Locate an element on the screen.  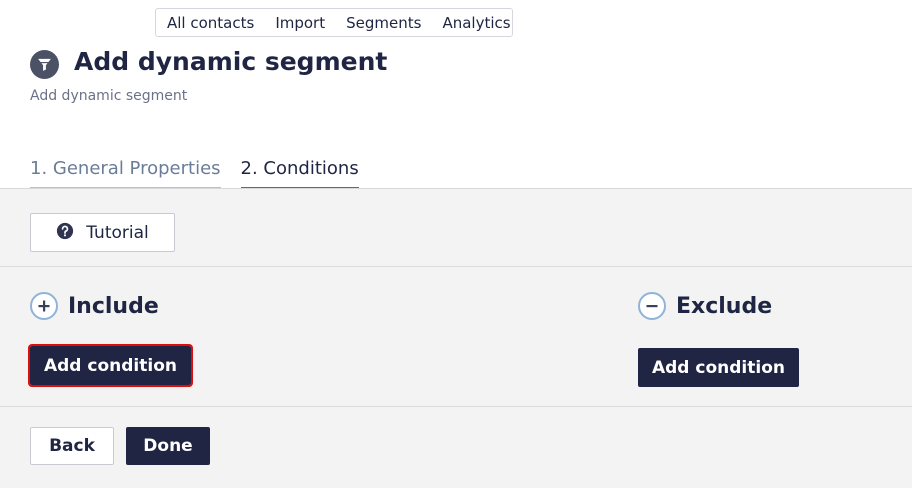
nav-import: Import is located at coordinates (300, 23).